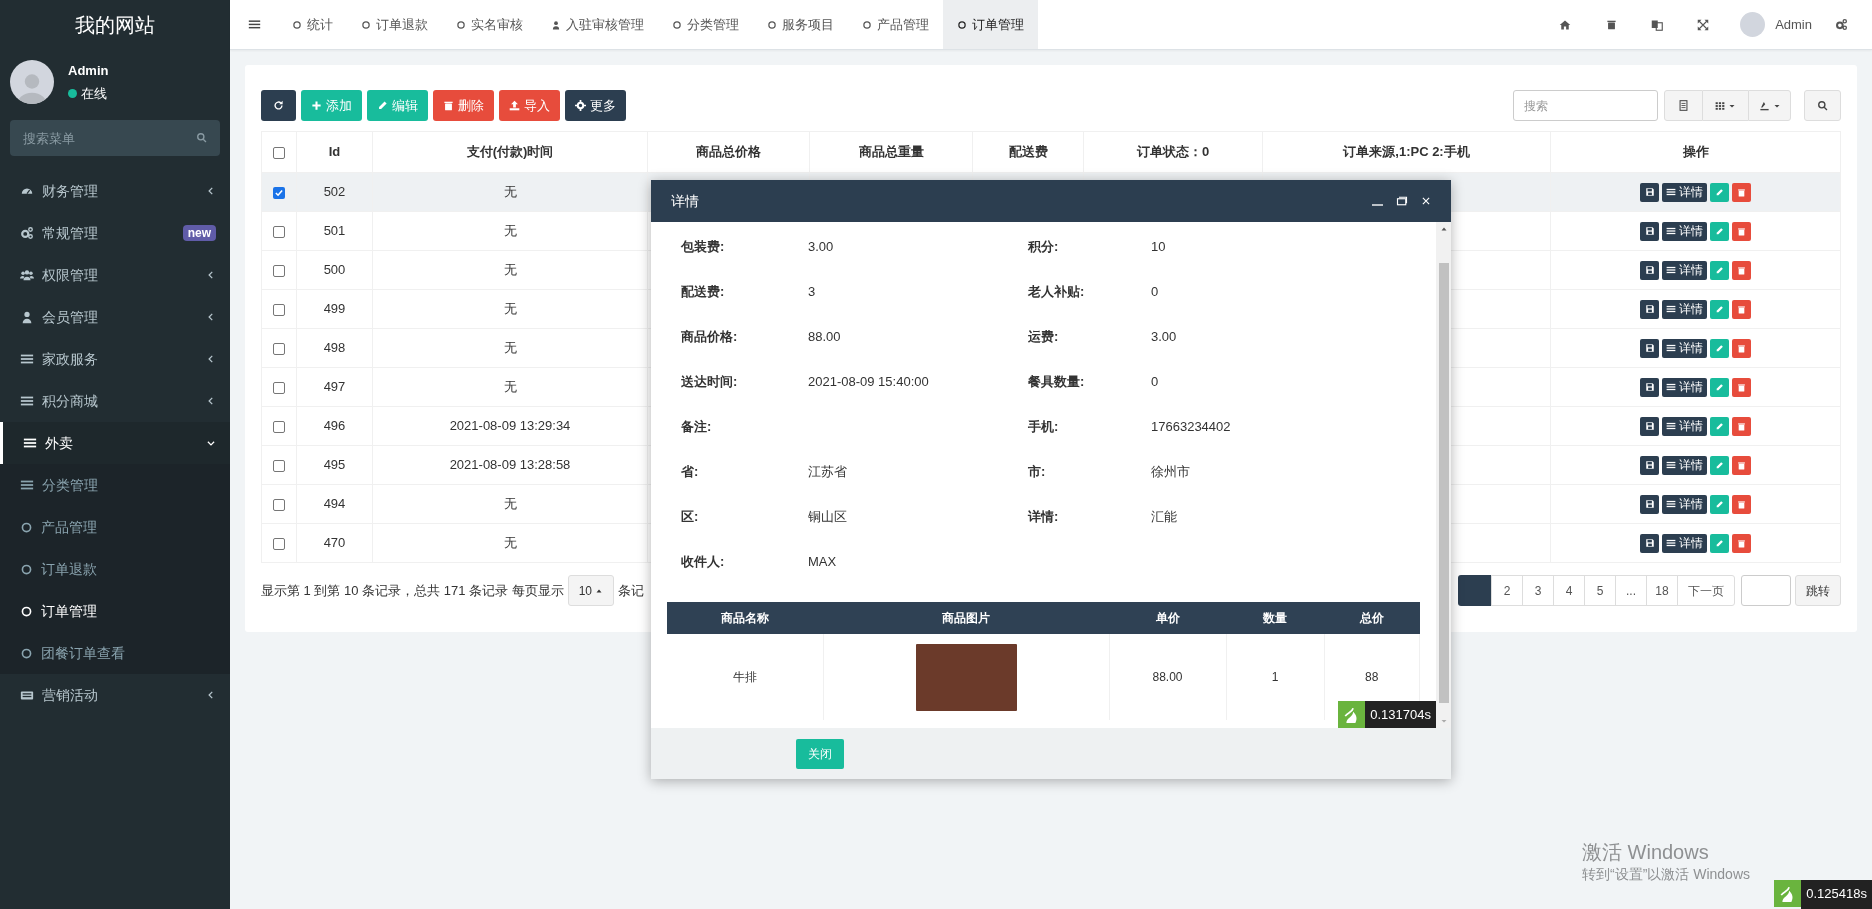 The width and height of the screenshot is (1872, 909). Describe the element at coordinates (1725, 105) in the screenshot. I see `columns-dropdown-button` at that location.